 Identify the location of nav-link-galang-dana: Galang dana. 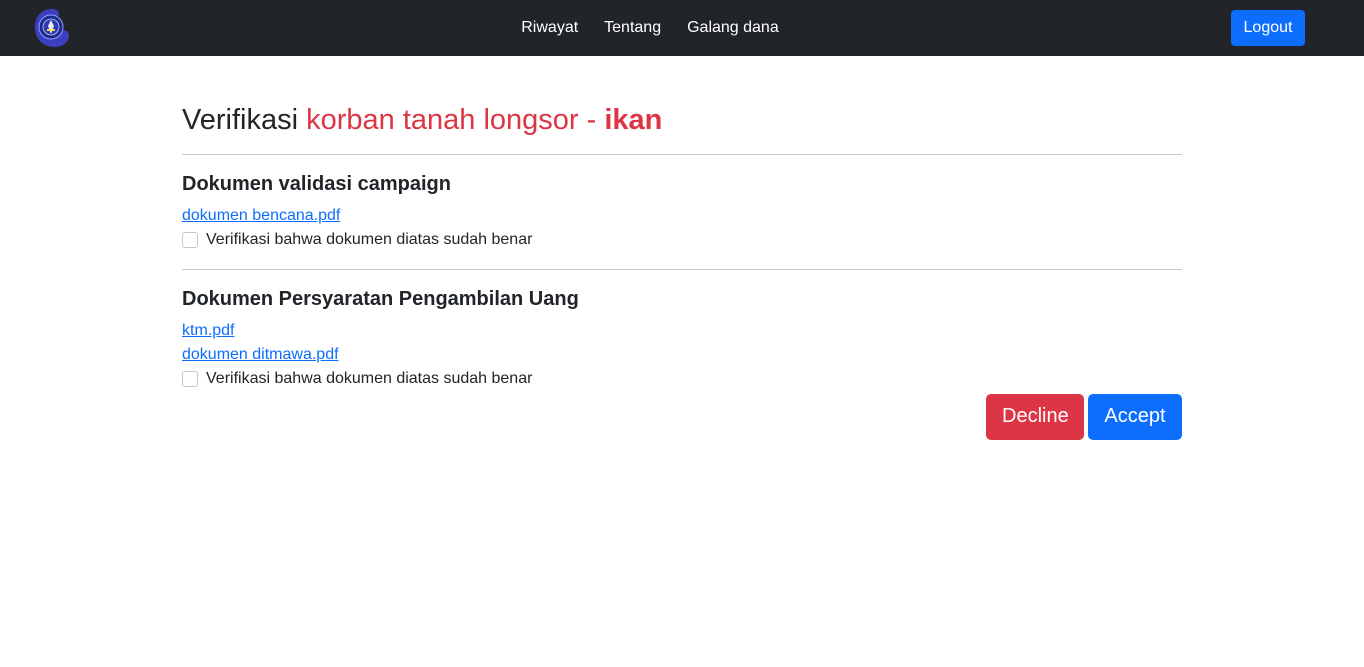
(733, 28).